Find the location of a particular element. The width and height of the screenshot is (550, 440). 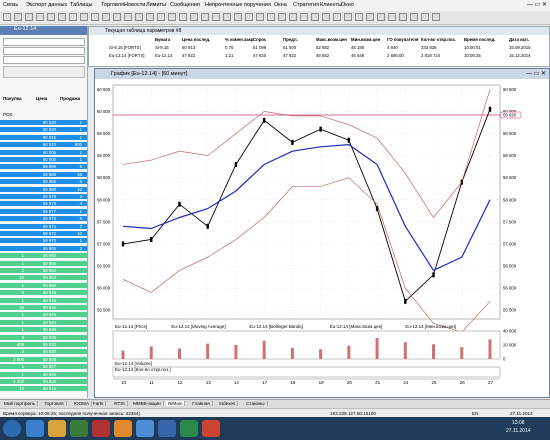

order-book-row: 10 59 915 is located at coordinates (43, 389).